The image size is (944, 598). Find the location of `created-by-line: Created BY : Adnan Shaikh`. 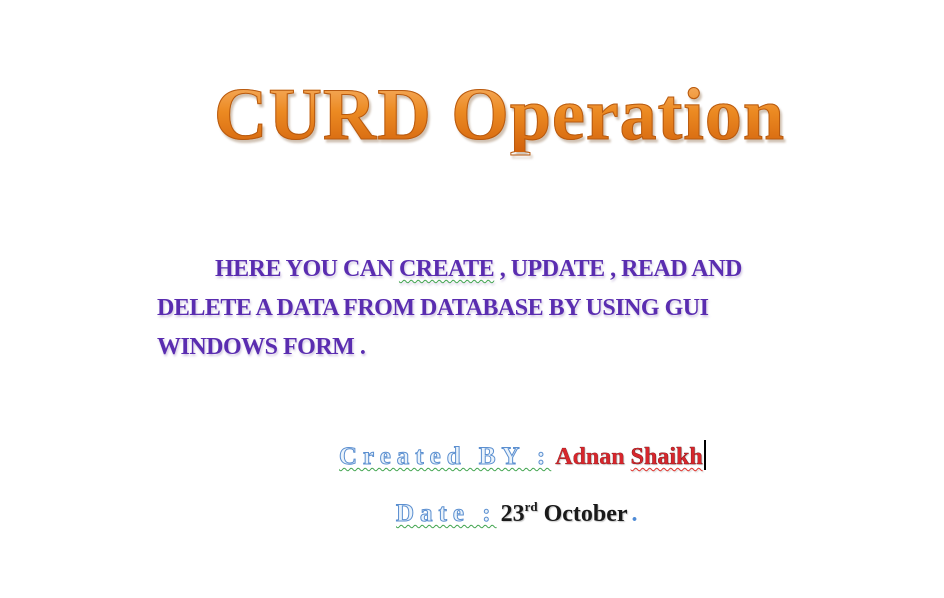

created-by-line: Created BY : Adnan Shaikh is located at coordinates (522, 455).